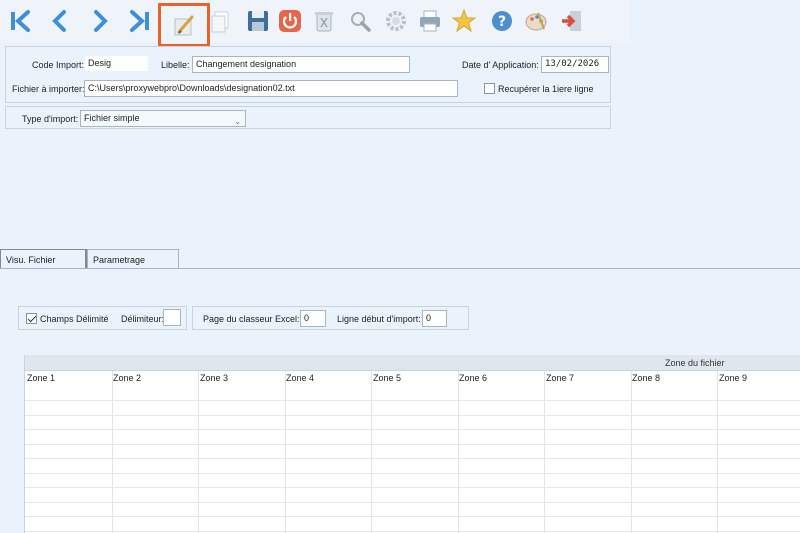  Describe the element at coordinates (546, 89) in the screenshot. I see `recuperer-label: Recupérer la 1iere ligne` at that location.